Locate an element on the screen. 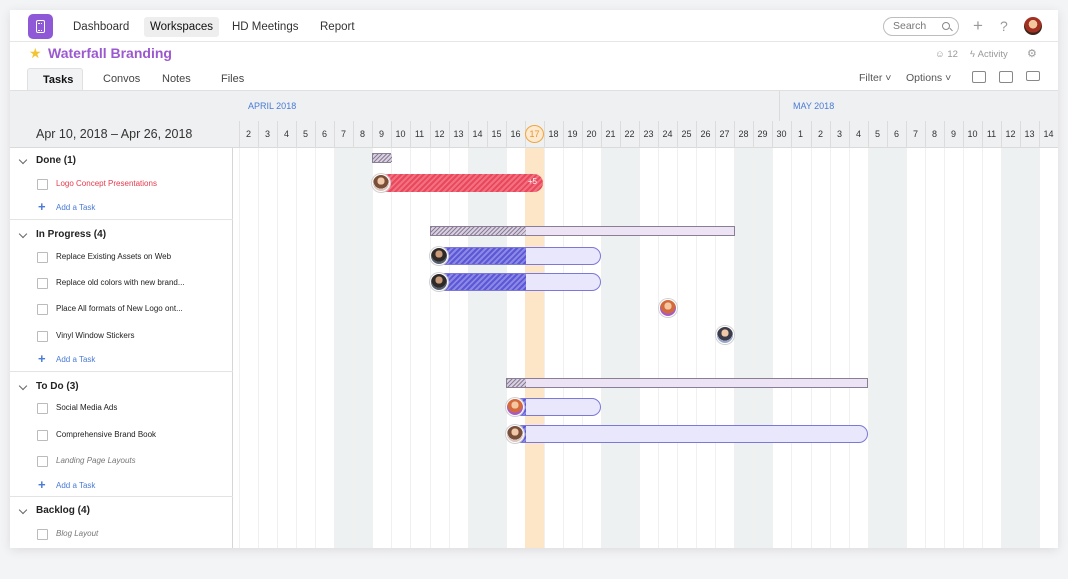 This screenshot has width=1068, height=579. tab-notes: Notes is located at coordinates (176, 79).